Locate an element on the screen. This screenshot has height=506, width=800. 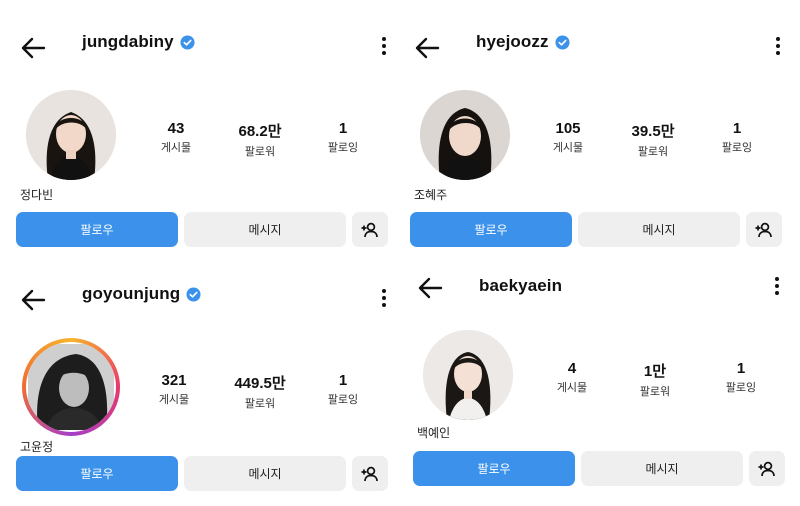
stat-posts: 321 게시물 is located at coordinates (174, 389).